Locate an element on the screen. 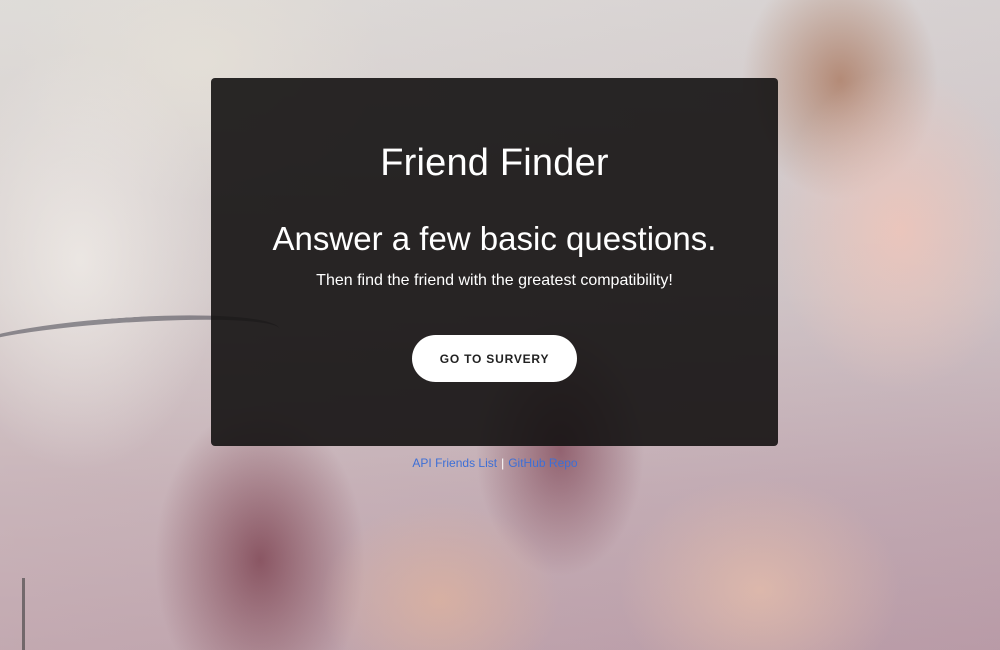  github-repo-link: GitHub Repo is located at coordinates (542, 463).